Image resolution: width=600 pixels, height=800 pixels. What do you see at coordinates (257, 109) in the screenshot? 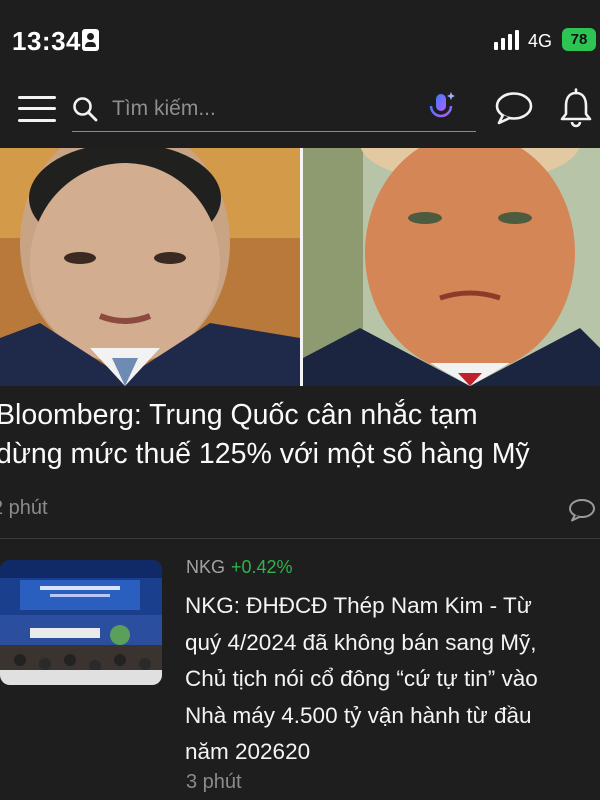
I see `search-input` at bounding box center [257, 109].